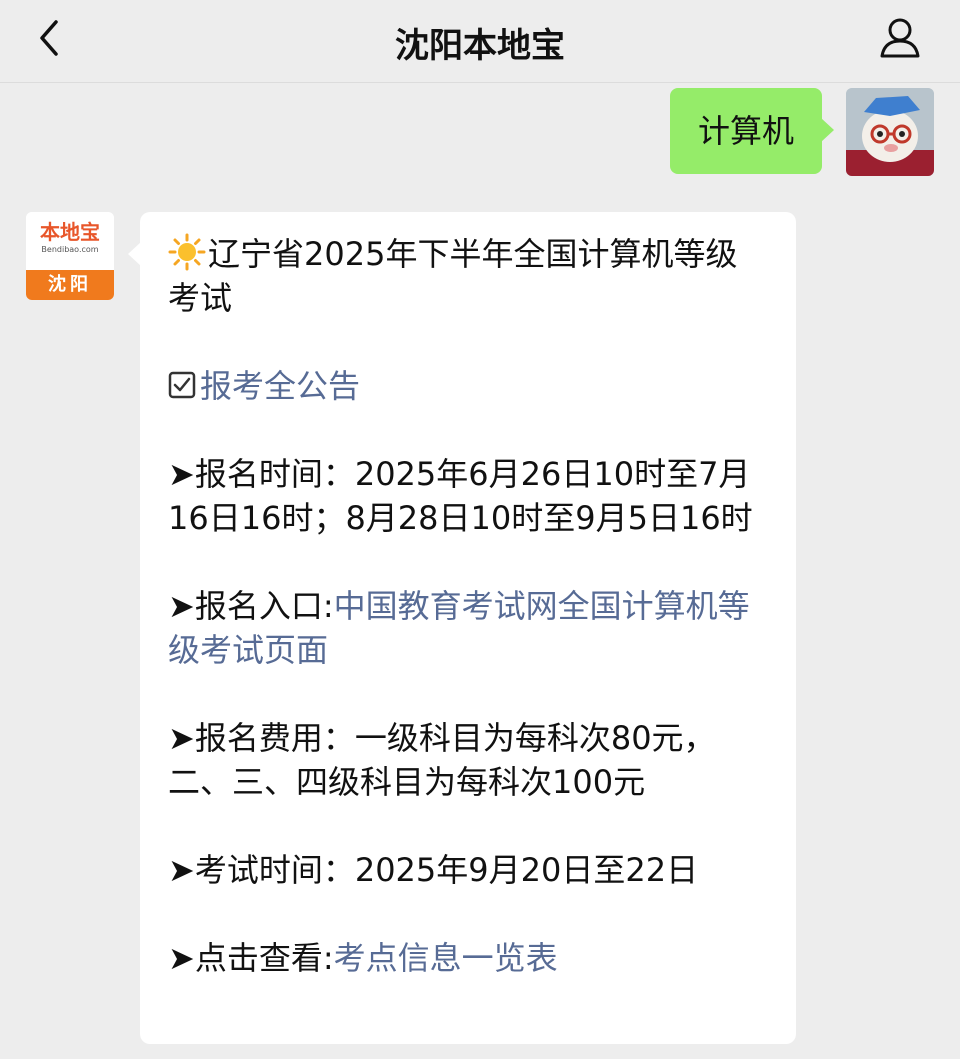  I want to click on user-avatar-image, so click(890, 132).